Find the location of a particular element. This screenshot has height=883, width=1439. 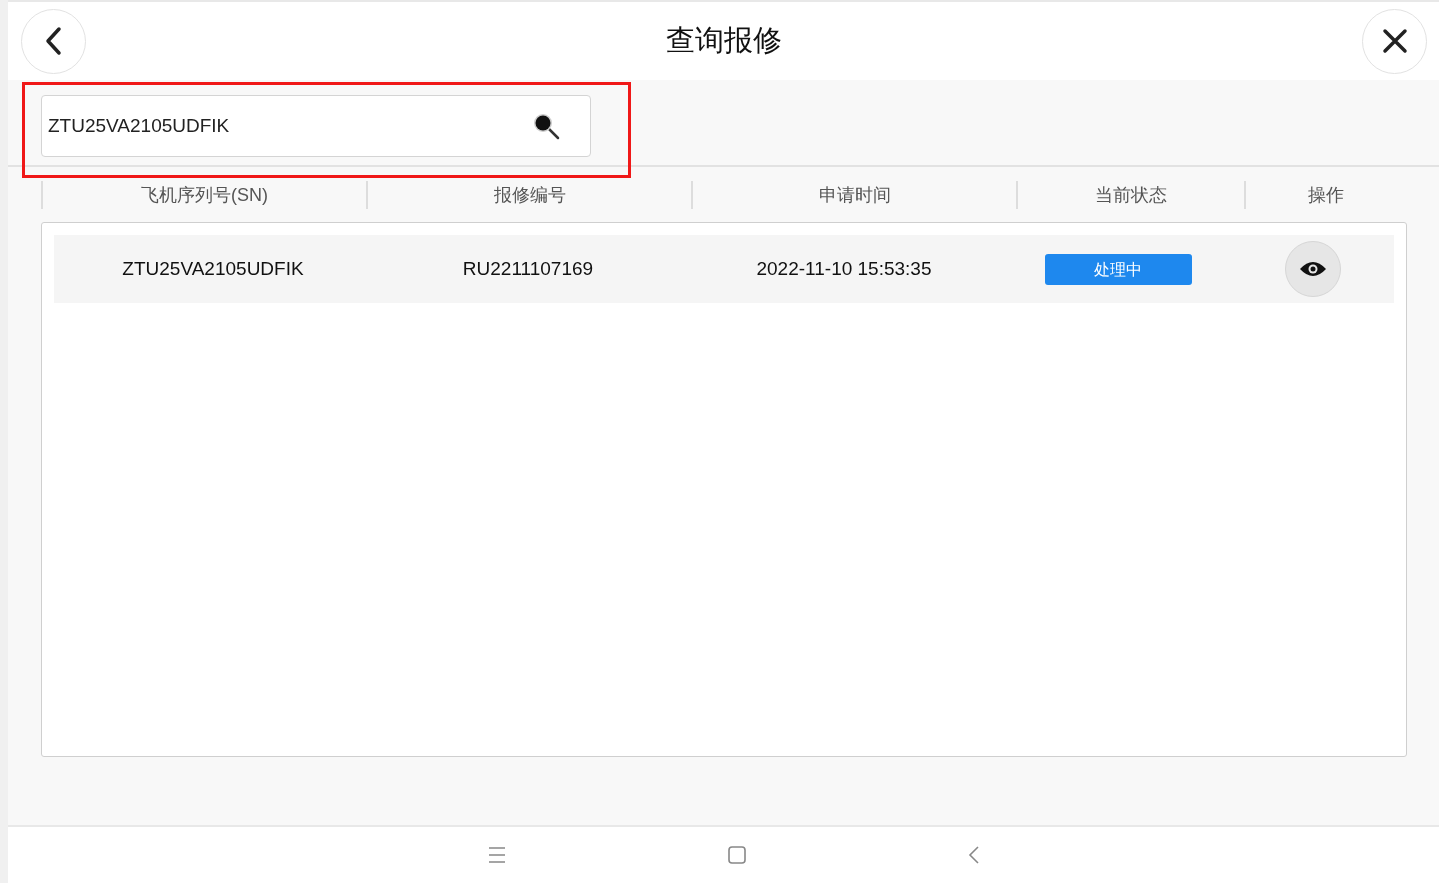

column-header: 当前状态 is located at coordinates (1130, 194).